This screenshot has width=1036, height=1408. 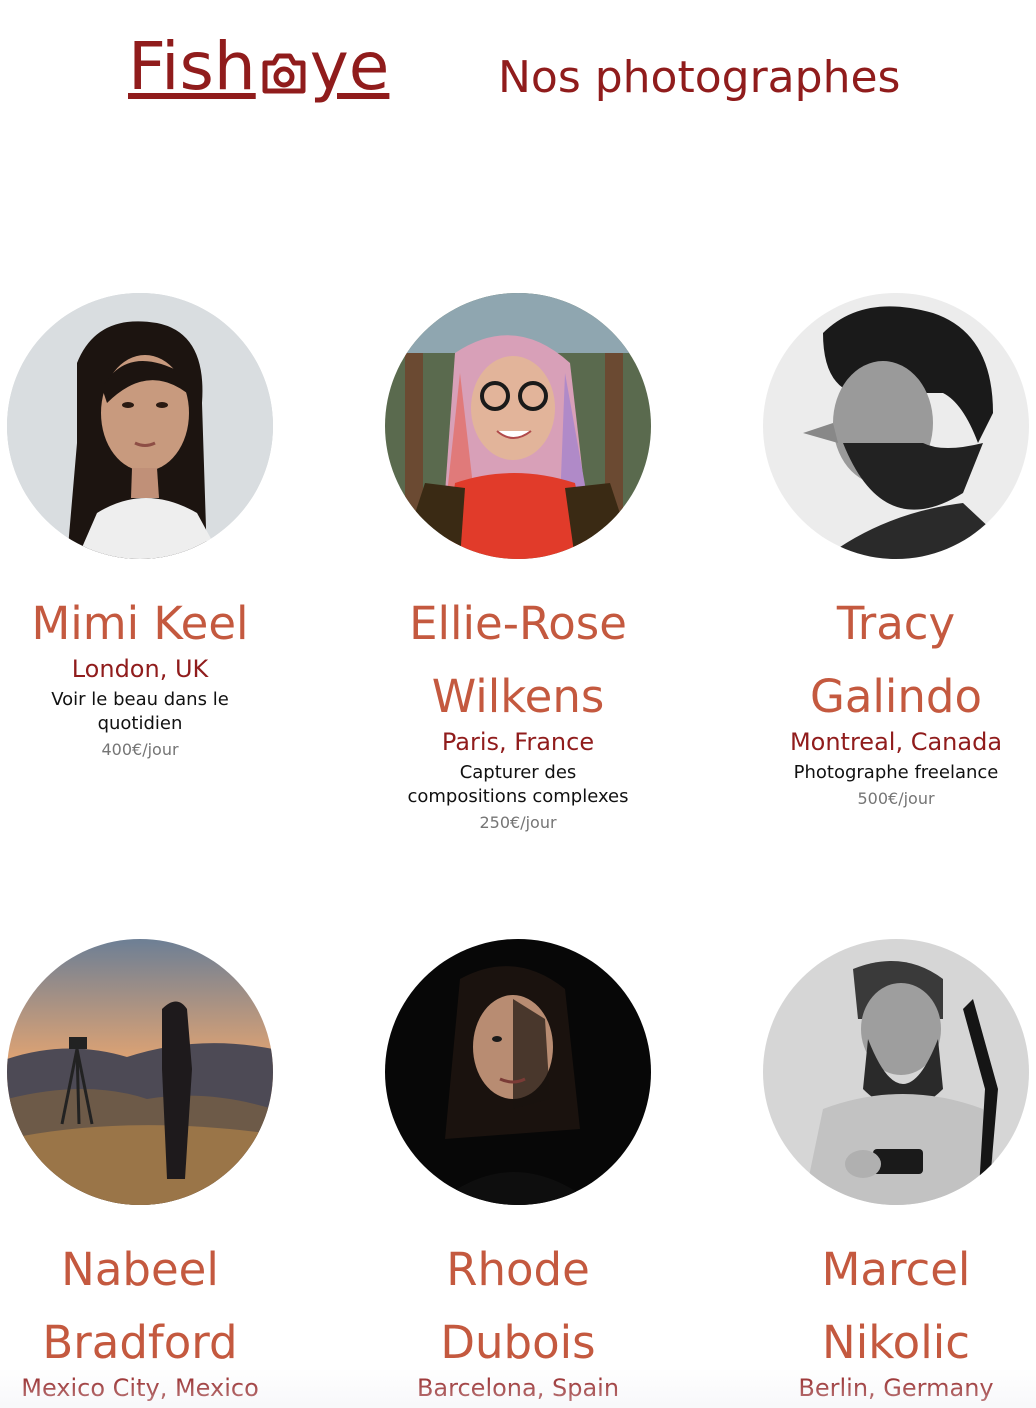 What do you see at coordinates (258, 74) in the screenshot?
I see `fisheye-logo: Fish ye` at bounding box center [258, 74].